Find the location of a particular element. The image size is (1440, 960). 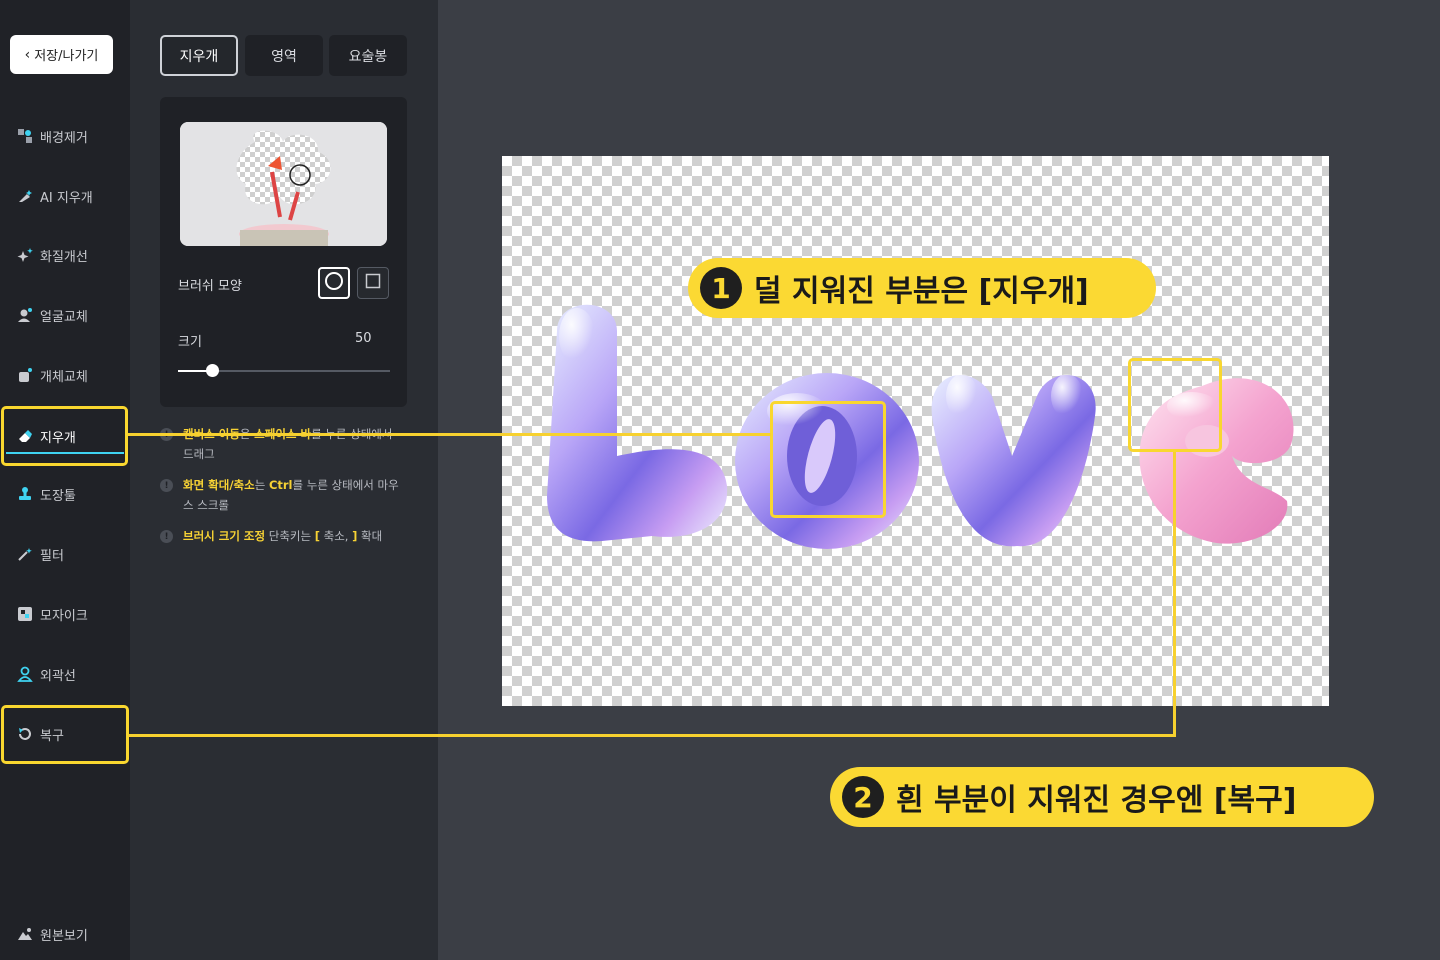

tip-zoom: ! 화면 확대/축소는 Ctrl를 누른 상태에서 마우스 스크롤 is located at coordinates (280, 495).